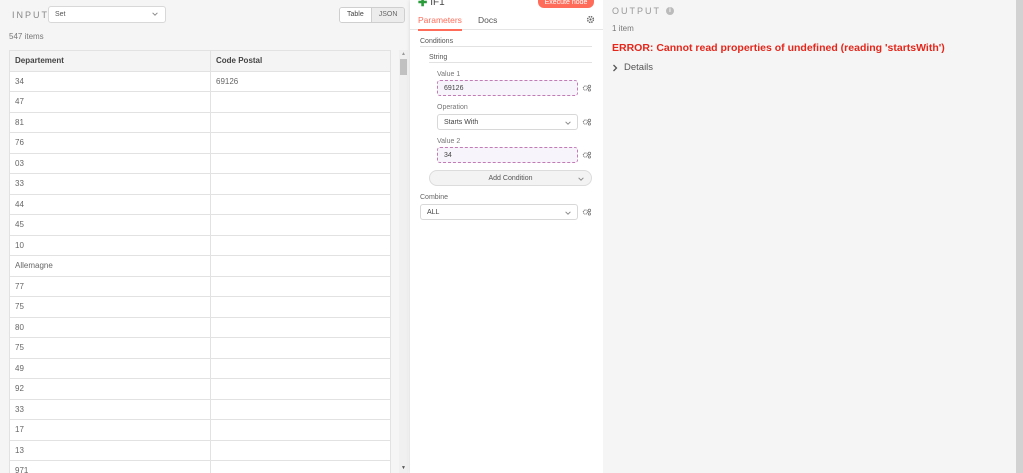 The image size is (1023, 473). I want to click on table-row: 971, so click(200, 466).